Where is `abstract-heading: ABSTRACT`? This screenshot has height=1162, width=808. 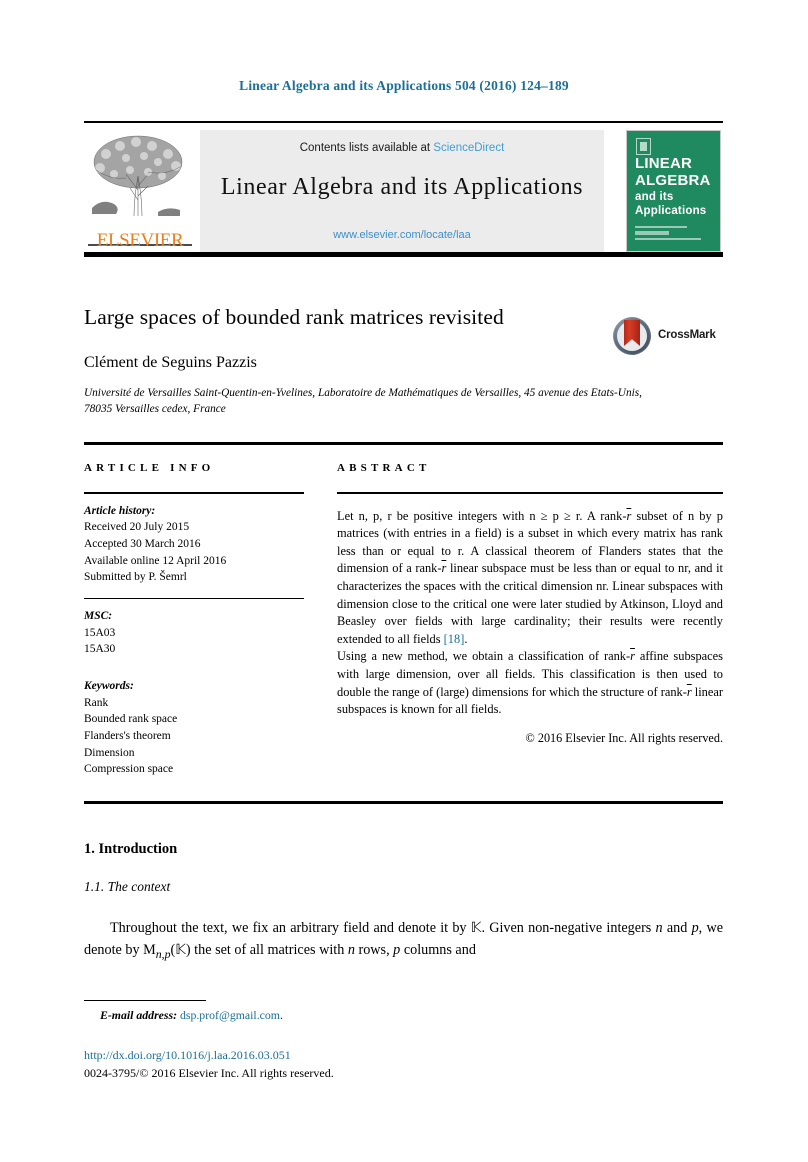 abstract-heading: ABSTRACT is located at coordinates (384, 468).